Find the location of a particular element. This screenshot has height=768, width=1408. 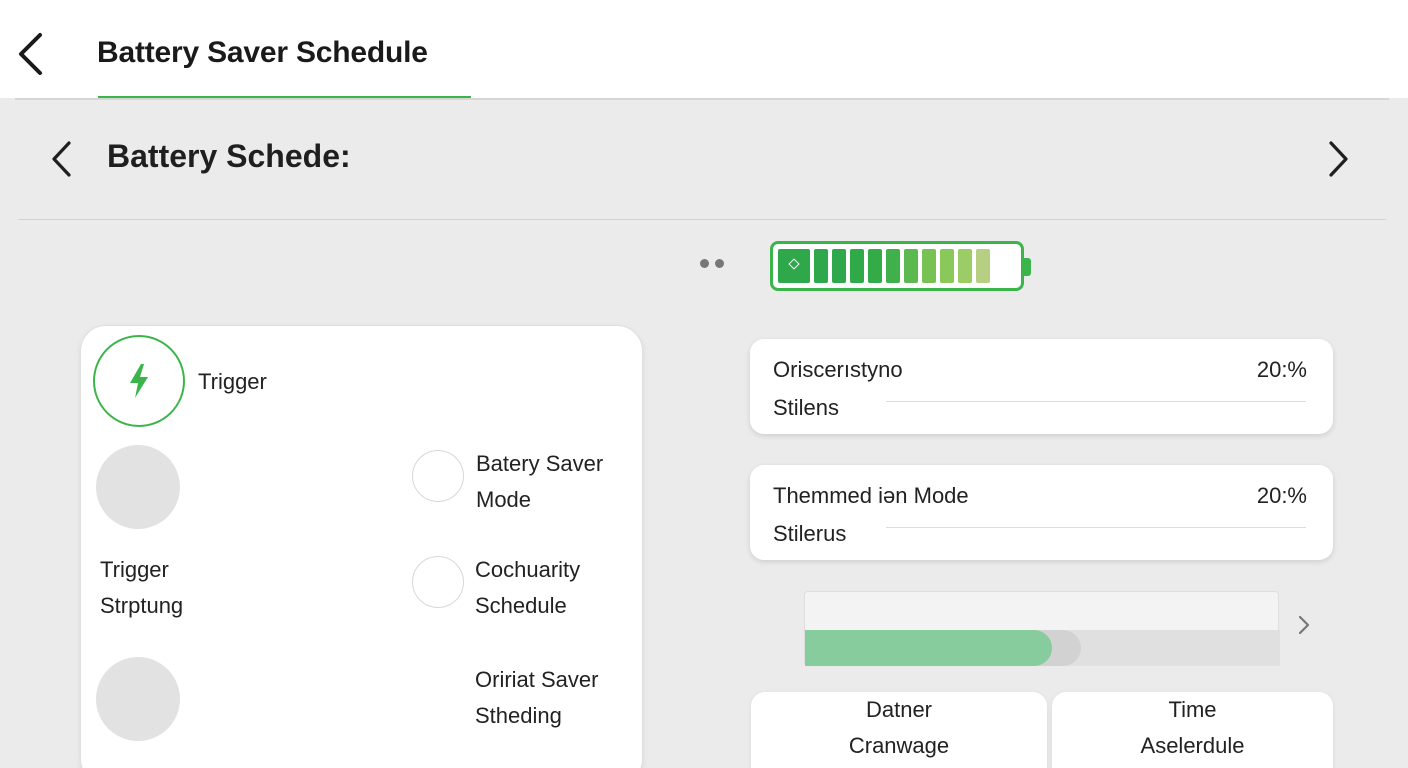

trigger-button is located at coordinates (139, 381).